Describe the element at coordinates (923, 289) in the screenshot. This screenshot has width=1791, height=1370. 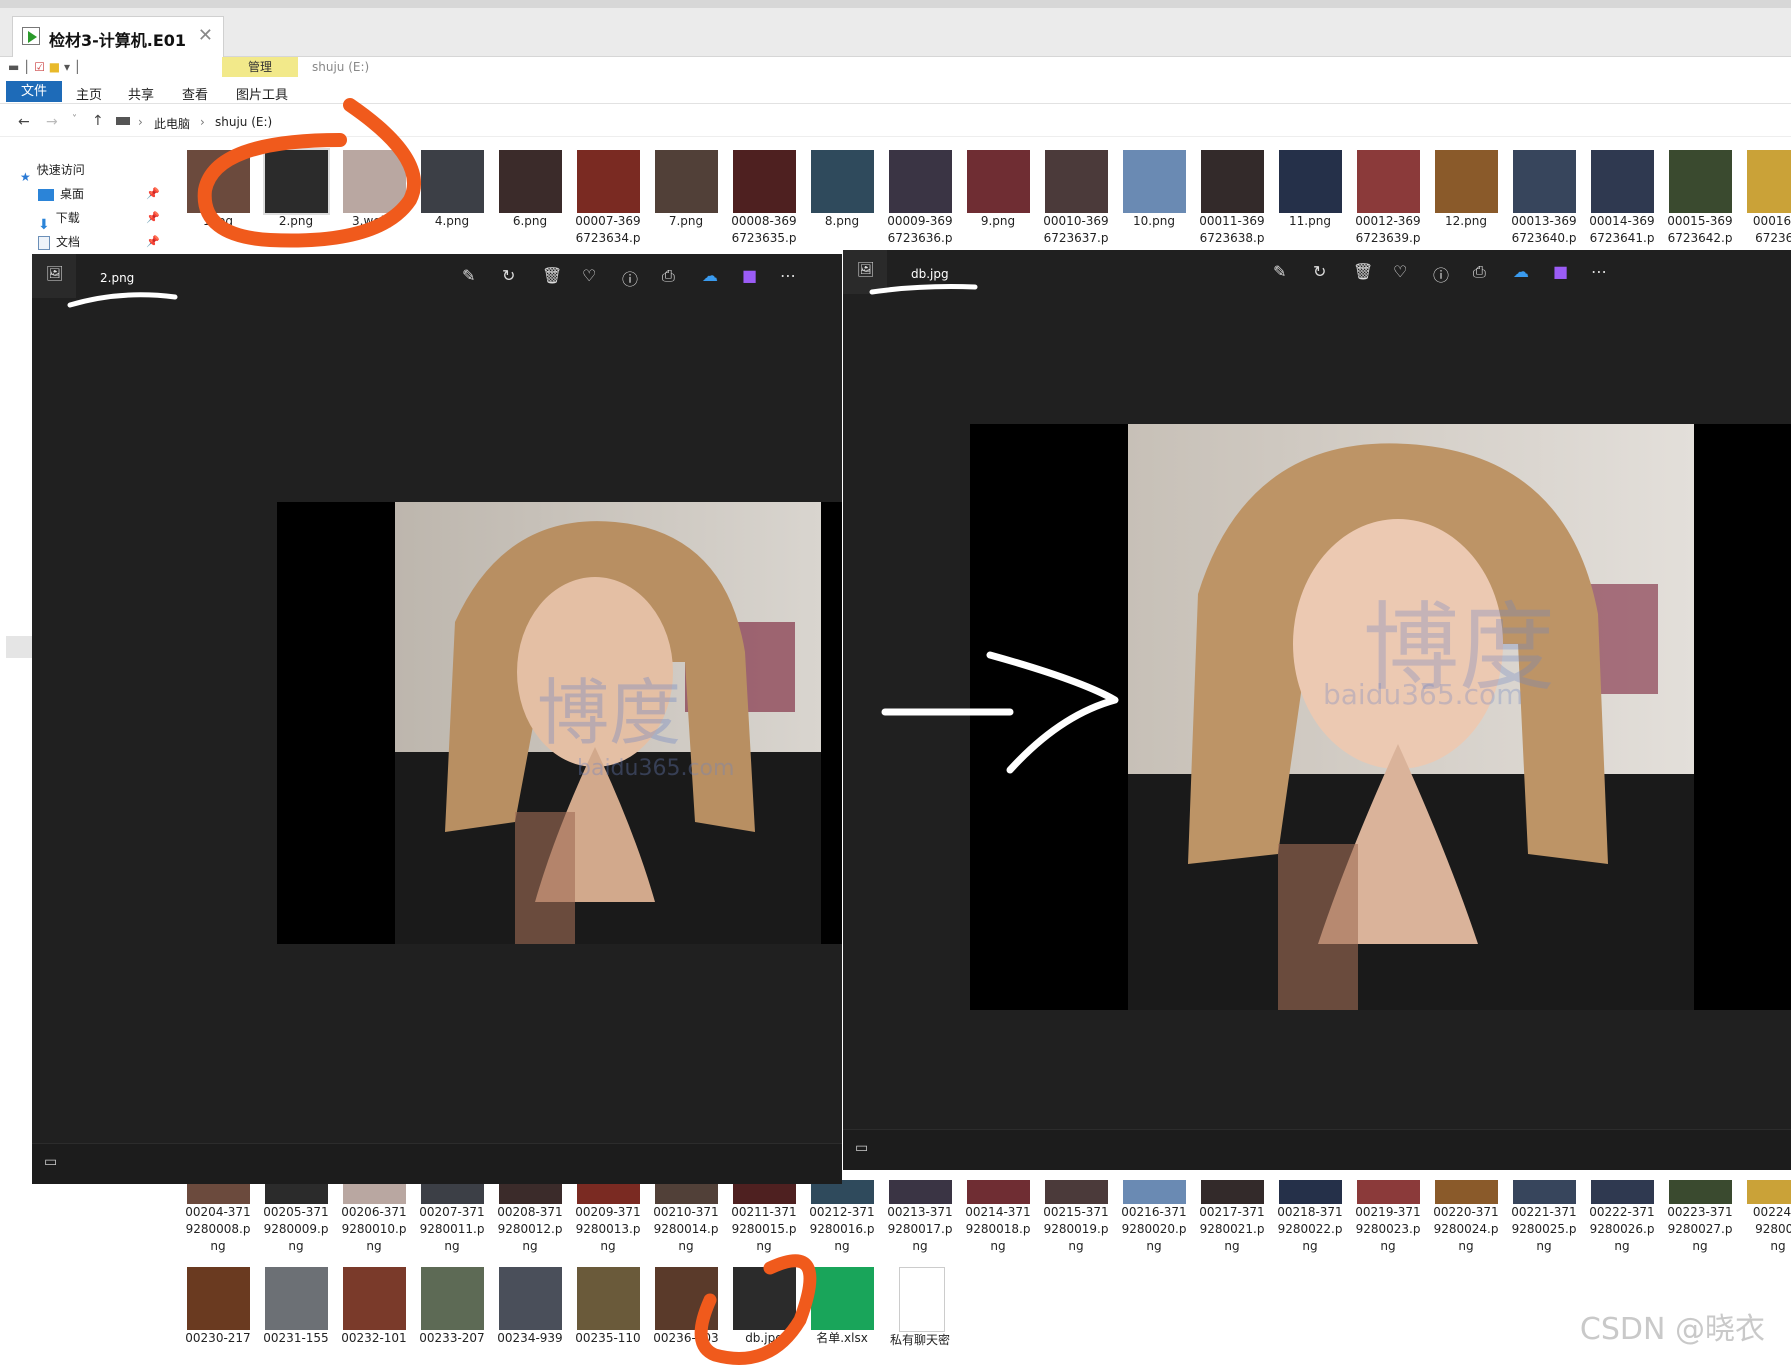
I see `annotation-underline-right` at that location.